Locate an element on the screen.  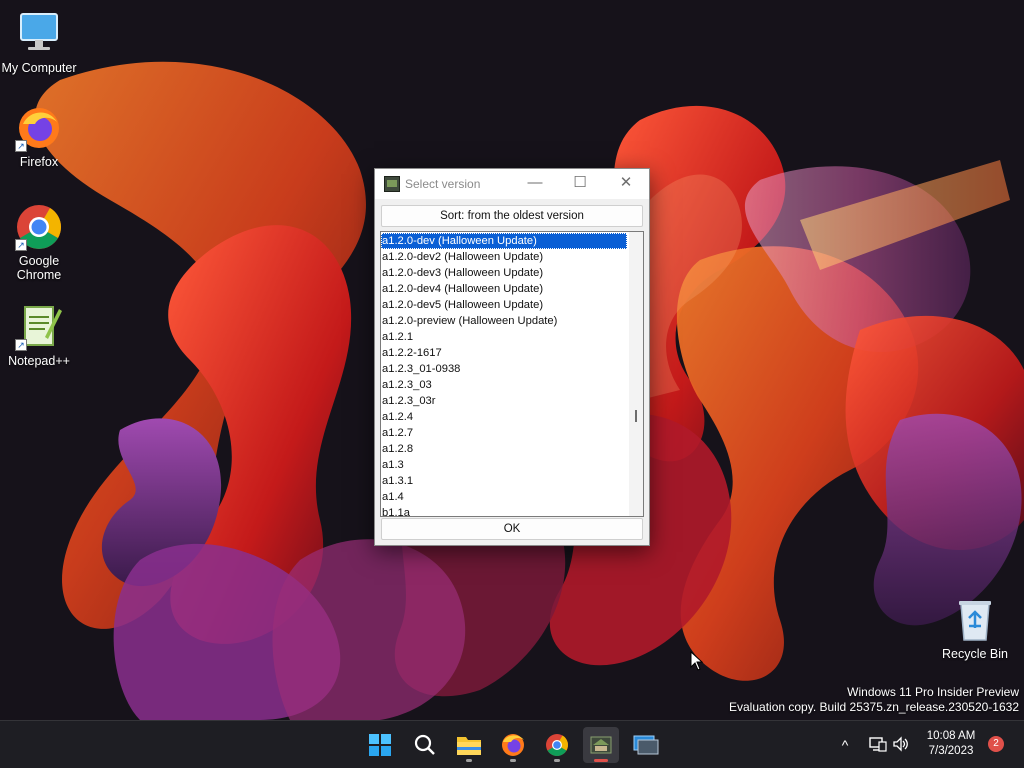
version-list-item: a1.2.0-dev (Halloween Update) is located at coordinates (504, 241).